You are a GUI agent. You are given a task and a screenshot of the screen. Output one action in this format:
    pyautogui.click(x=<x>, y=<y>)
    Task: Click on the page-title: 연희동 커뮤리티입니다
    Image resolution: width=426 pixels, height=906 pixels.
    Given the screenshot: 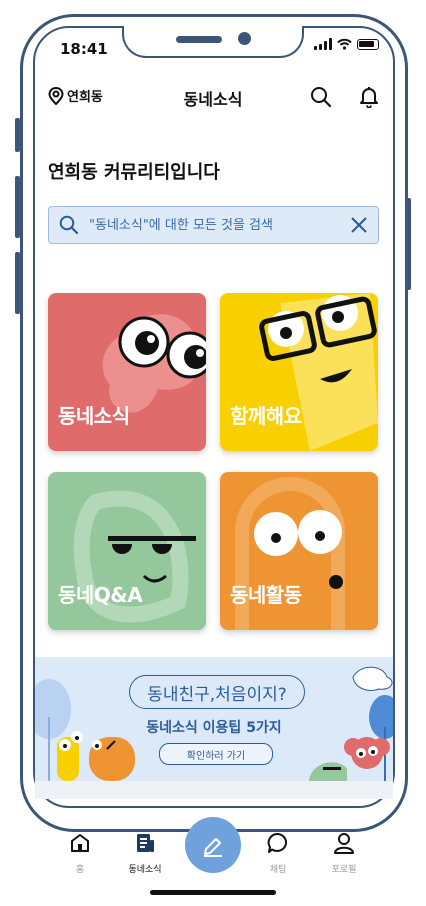 What is the action you would take?
    pyautogui.click(x=134, y=172)
    